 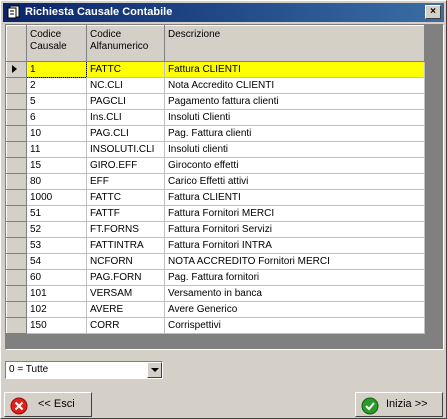 I want to click on table-row: 6 Ins.CLI Insoluti Clienti, so click(x=215, y=117).